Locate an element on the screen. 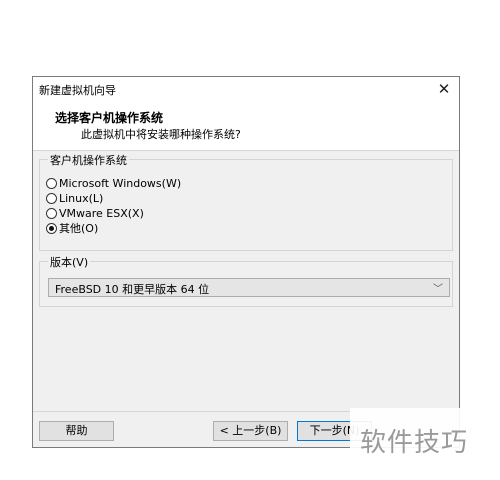  radio-label: Linux(L) is located at coordinates (81, 198).